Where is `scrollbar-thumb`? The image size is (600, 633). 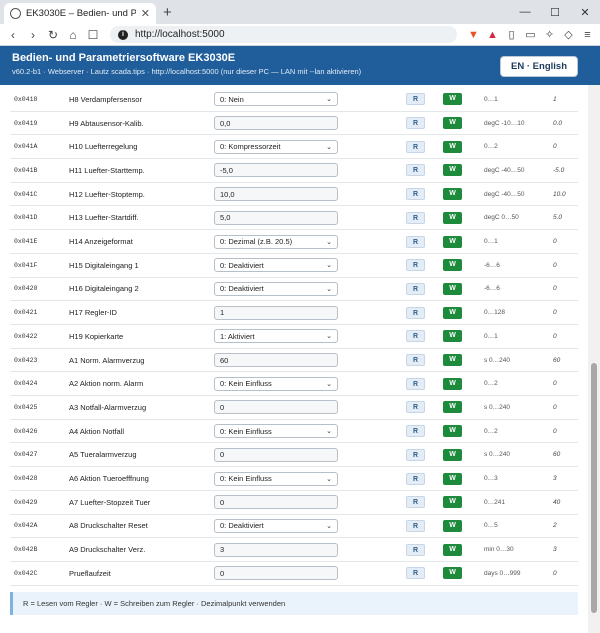
scrollbar-thumb is located at coordinates (594, 488).